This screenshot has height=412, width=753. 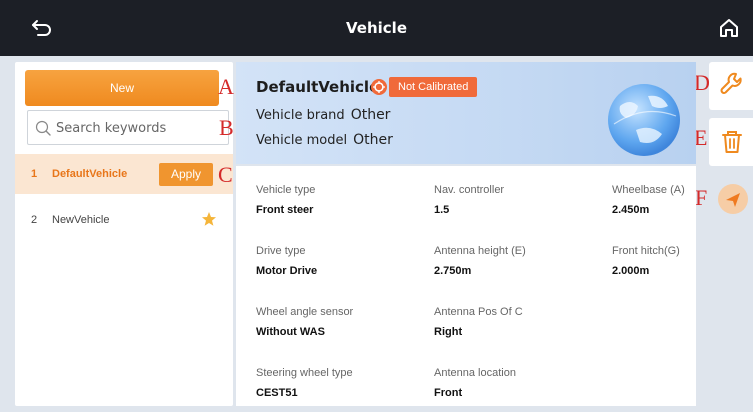 I want to click on apply-button: Apply, so click(x=186, y=174).